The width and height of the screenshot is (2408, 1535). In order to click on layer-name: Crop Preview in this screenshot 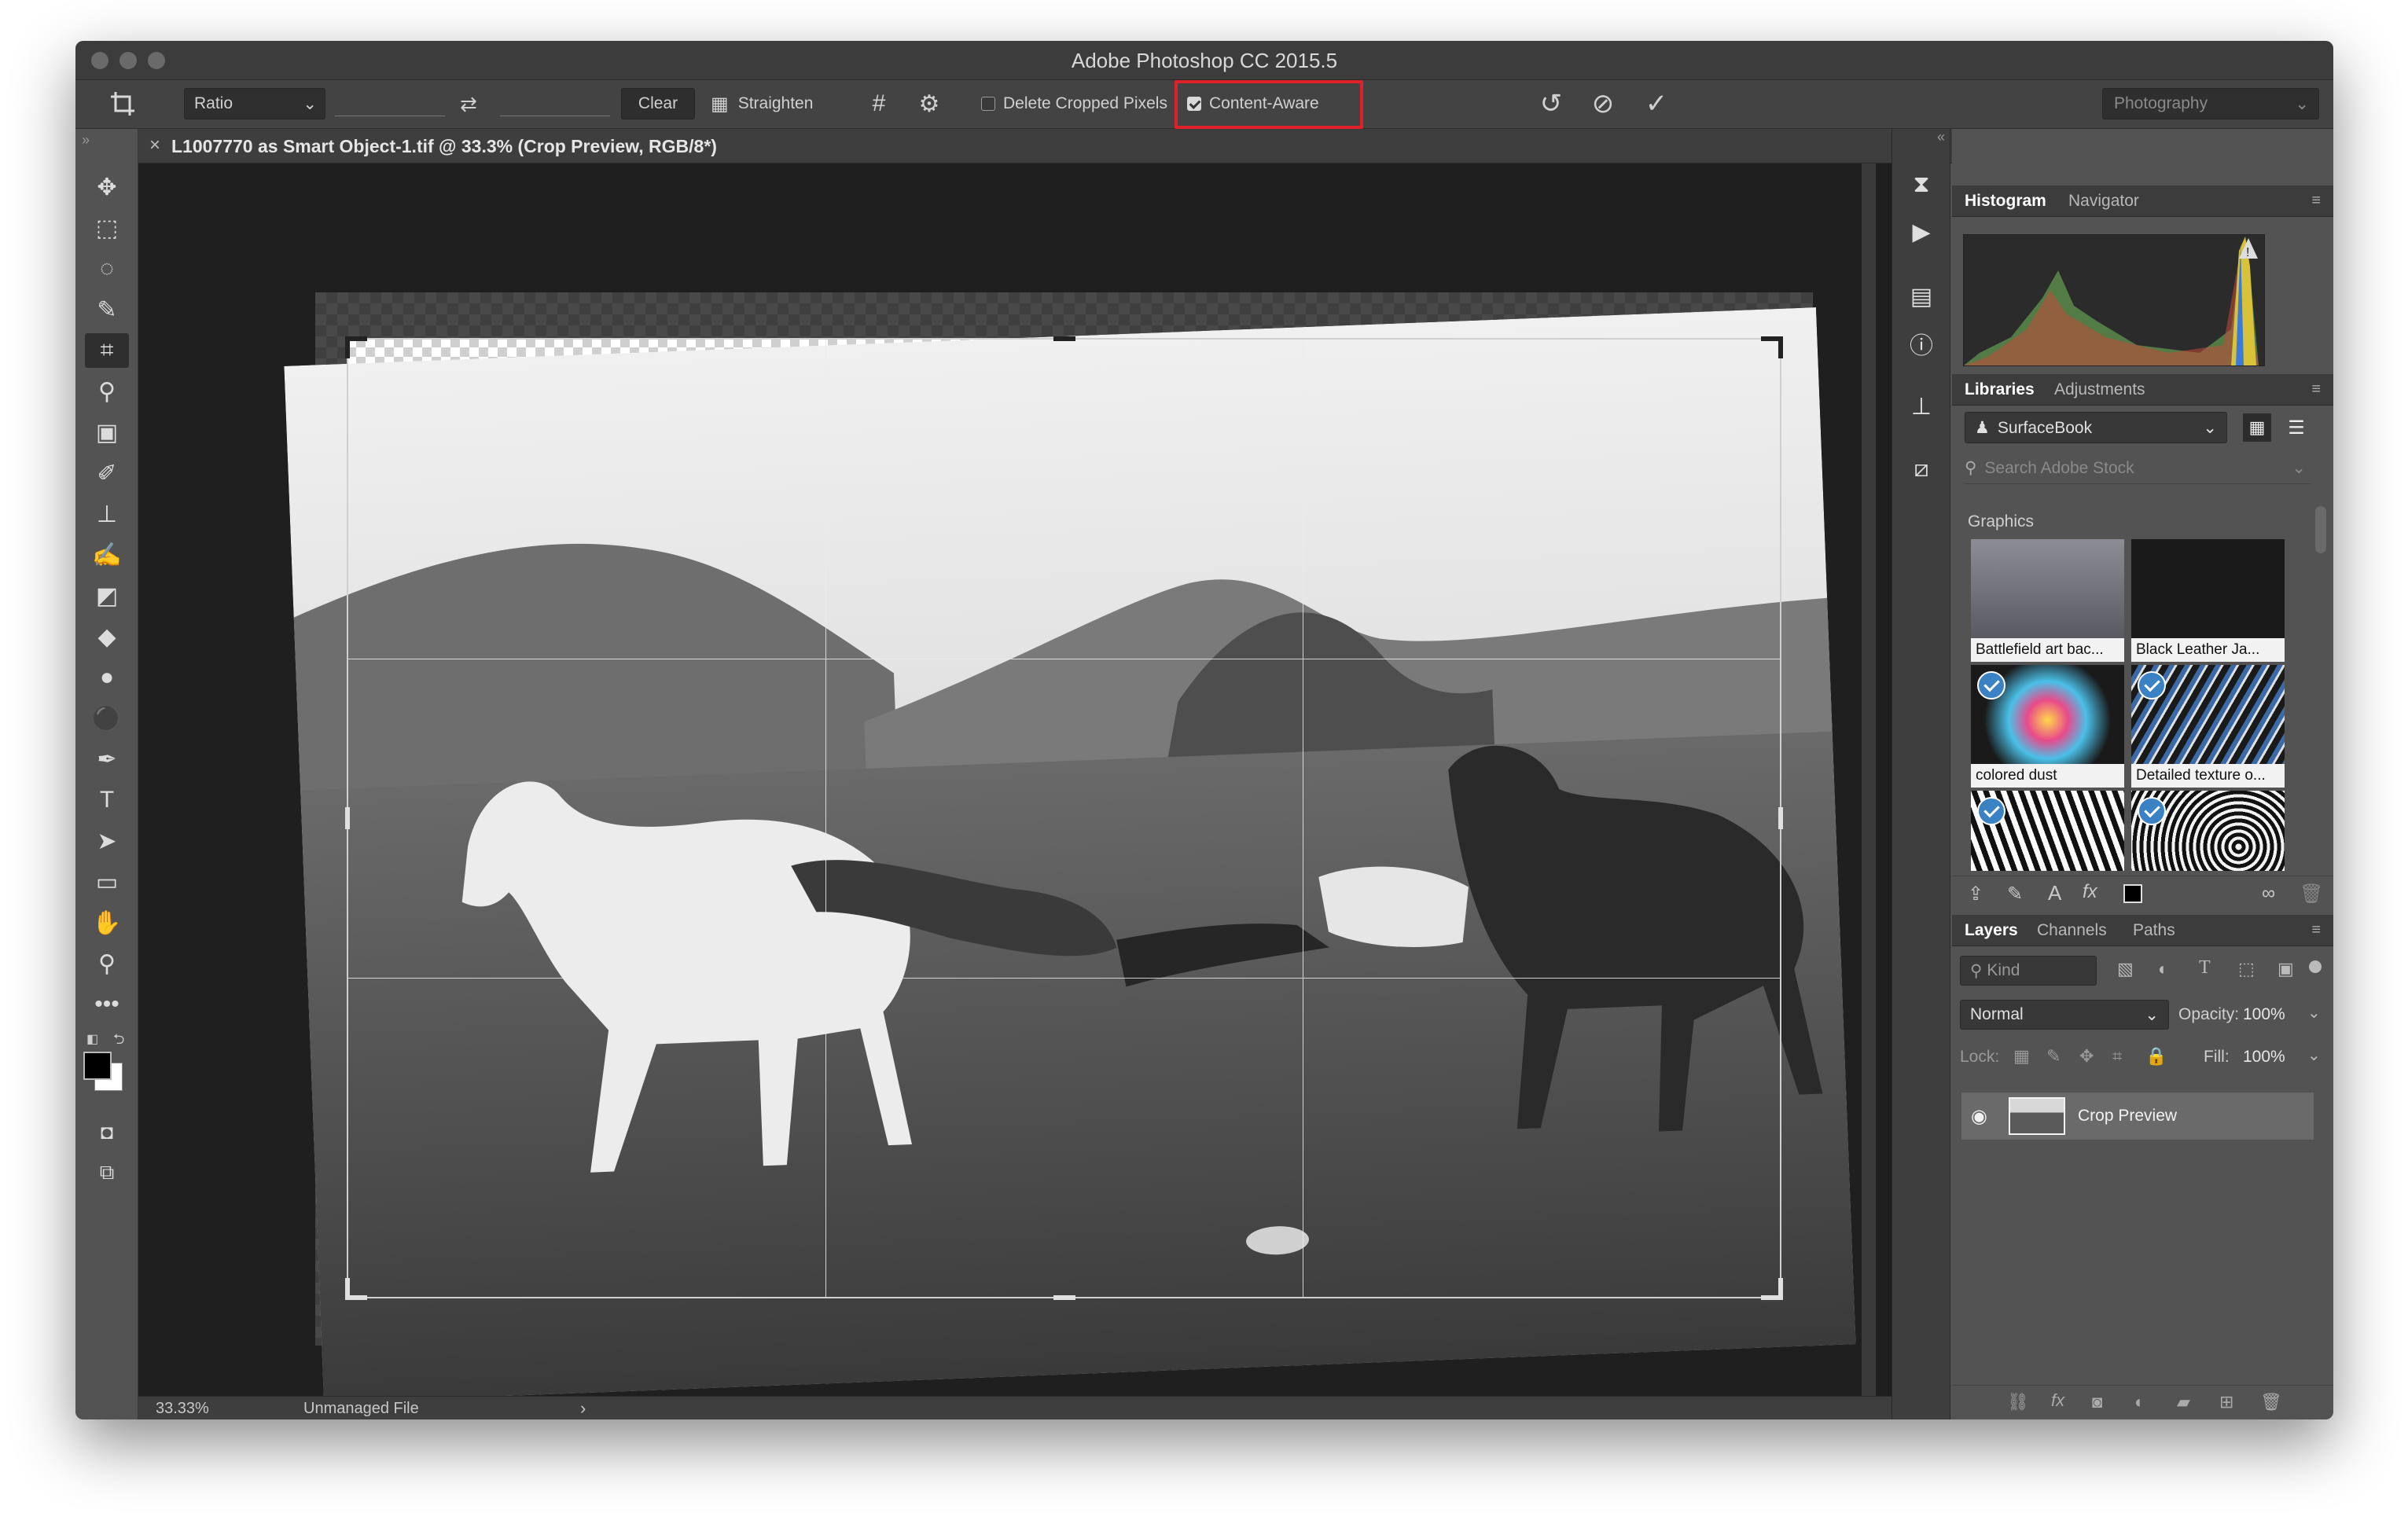, I will do `click(2127, 1116)`.